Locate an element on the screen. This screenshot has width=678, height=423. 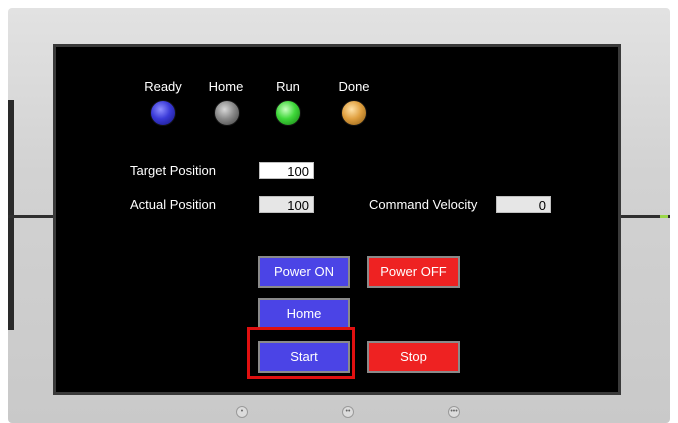
power-on-button: Power ON is located at coordinates (304, 272).